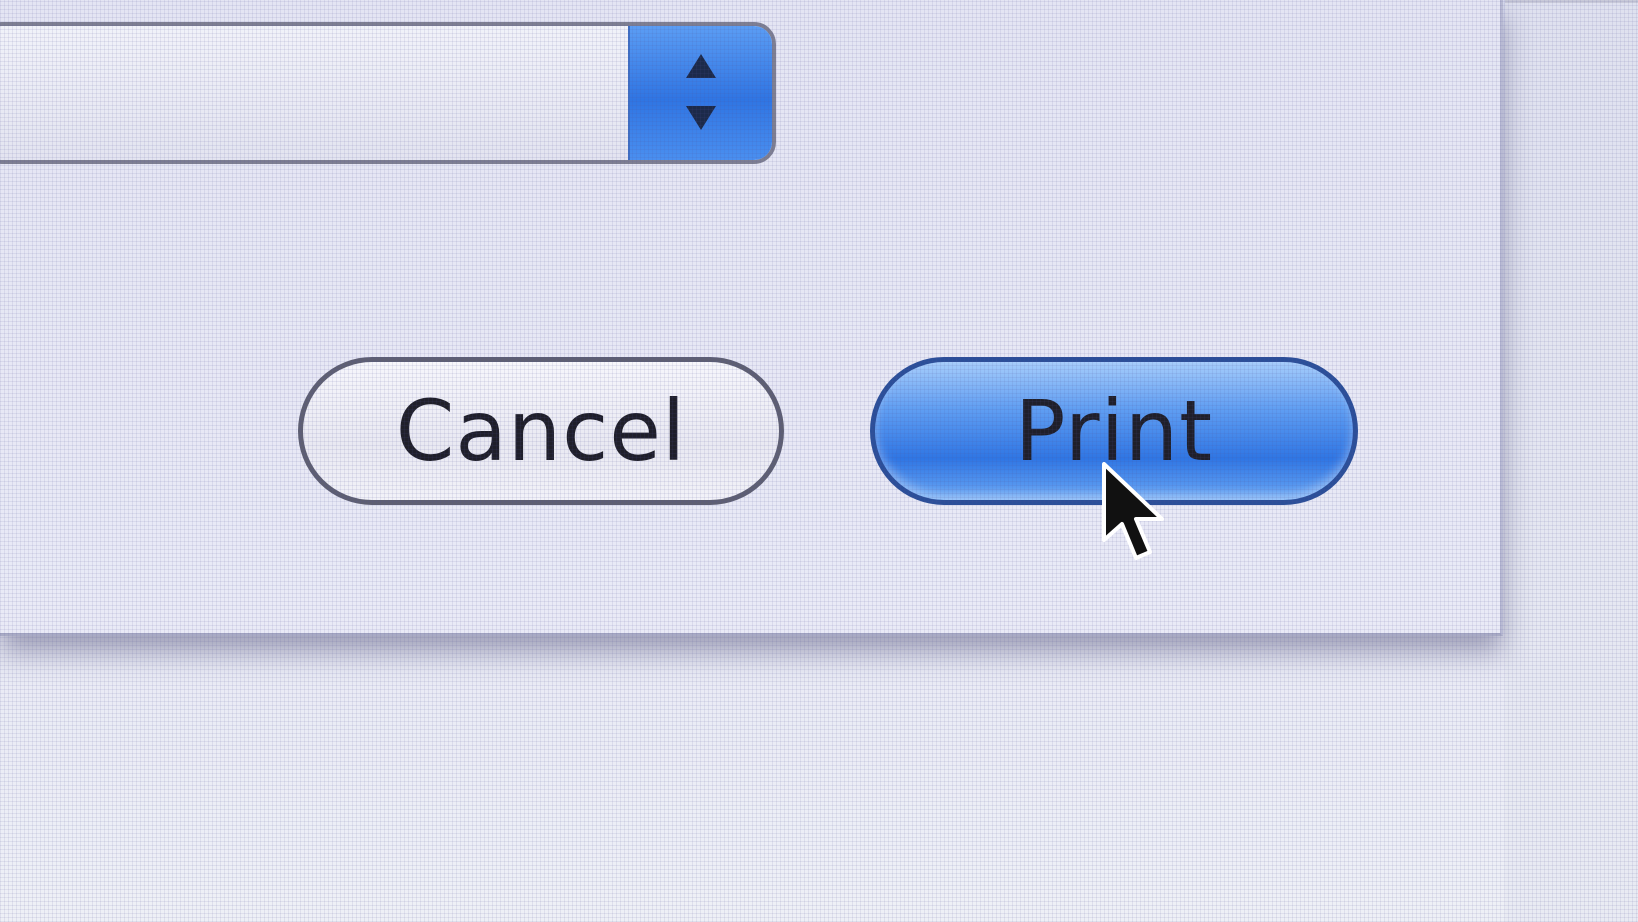  I want to click on arrow-down-icon, so click(701, 118).